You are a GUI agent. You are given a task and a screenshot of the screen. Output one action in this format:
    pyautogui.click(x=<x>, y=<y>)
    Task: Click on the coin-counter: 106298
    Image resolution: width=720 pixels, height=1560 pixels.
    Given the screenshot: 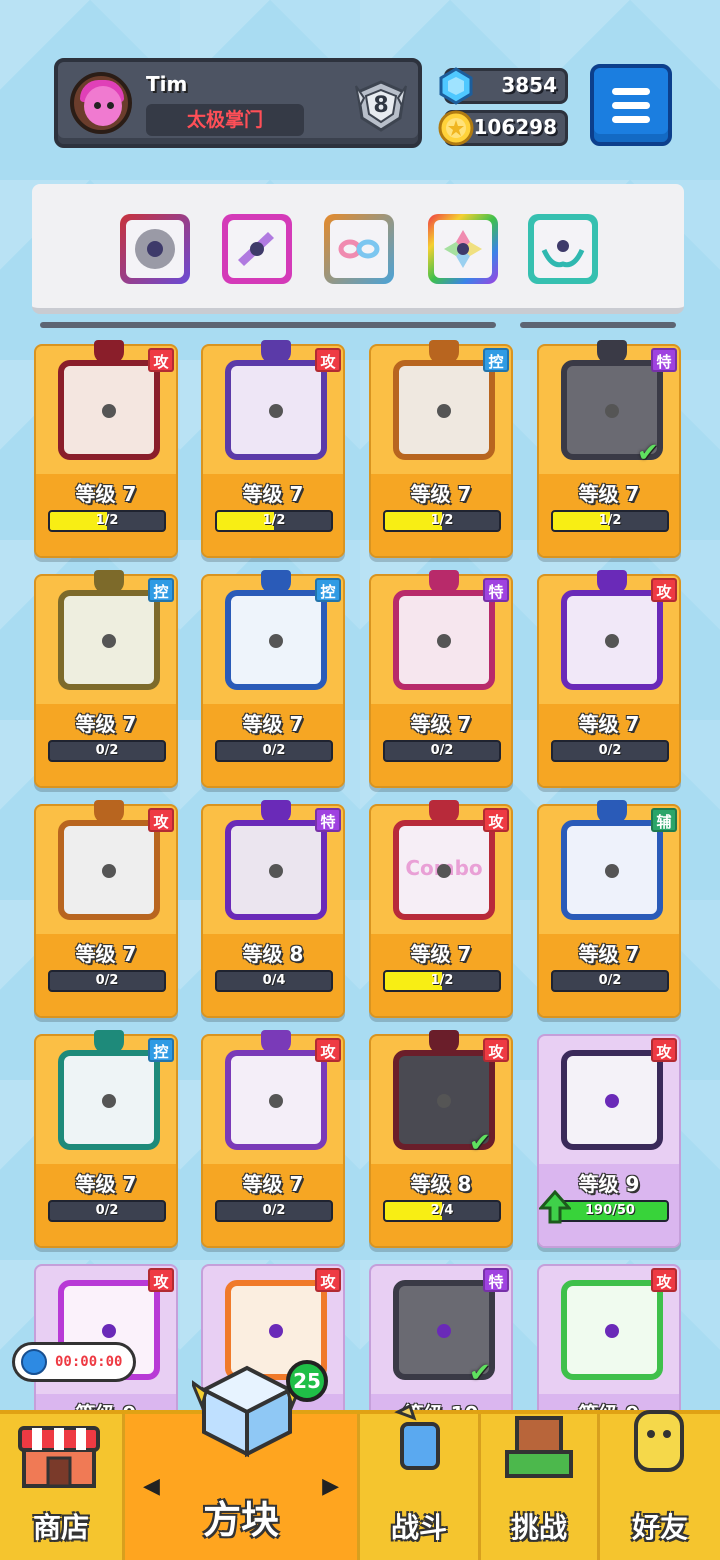 What is the action you would take?
    pyautogui.click(x=503, y=128)
    